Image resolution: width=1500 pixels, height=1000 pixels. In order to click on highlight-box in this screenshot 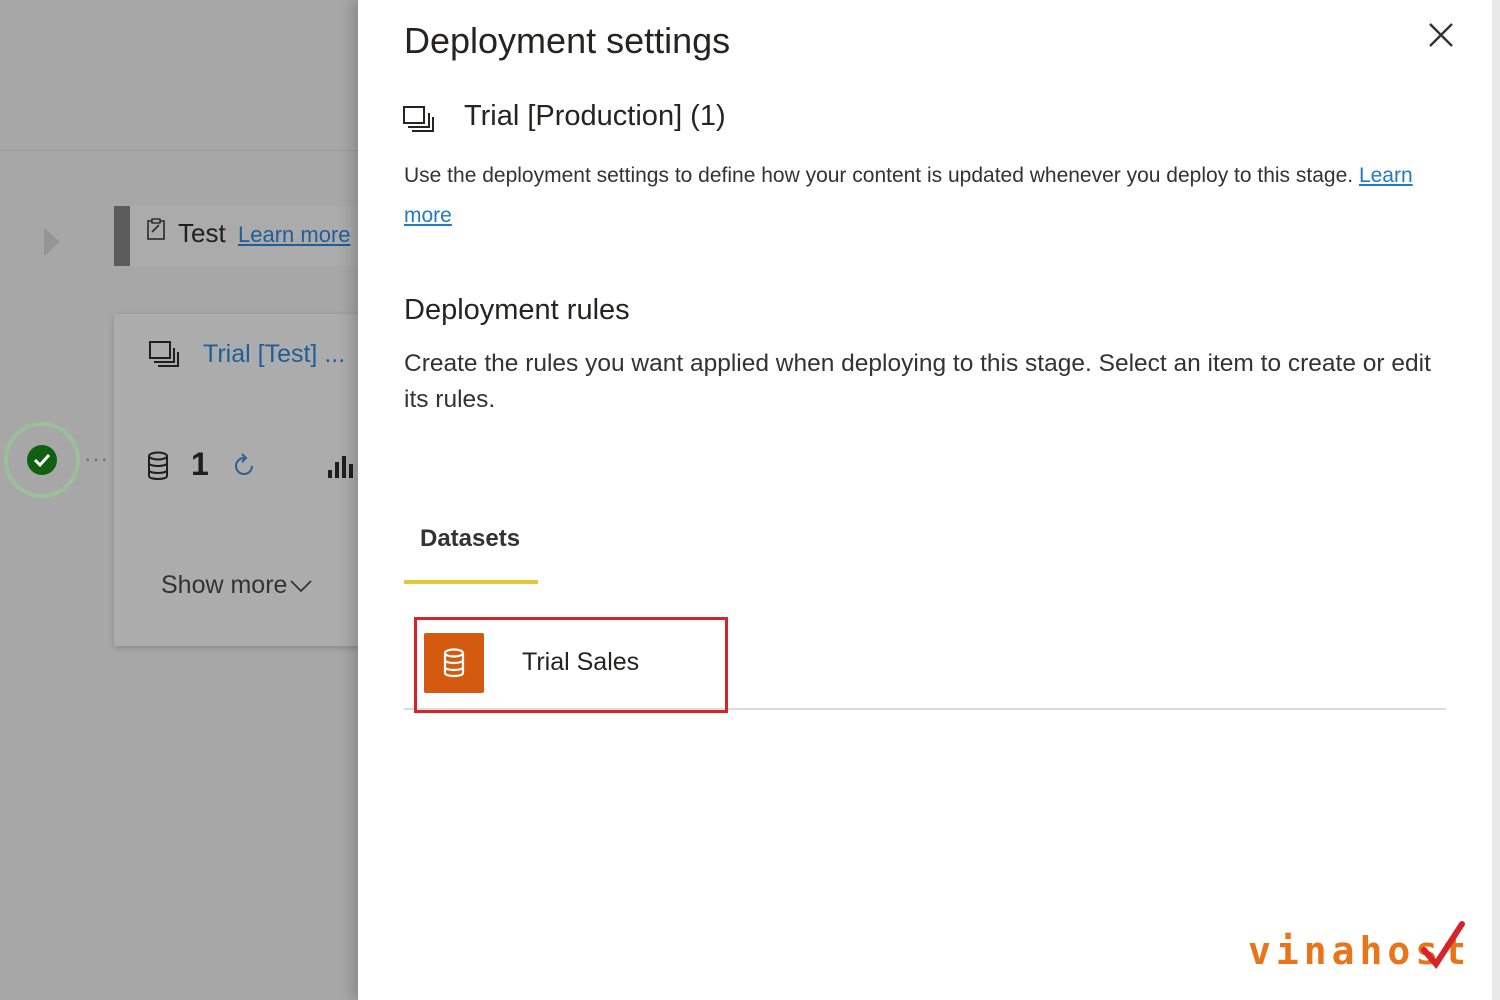, I will do `click(571, 665)`.